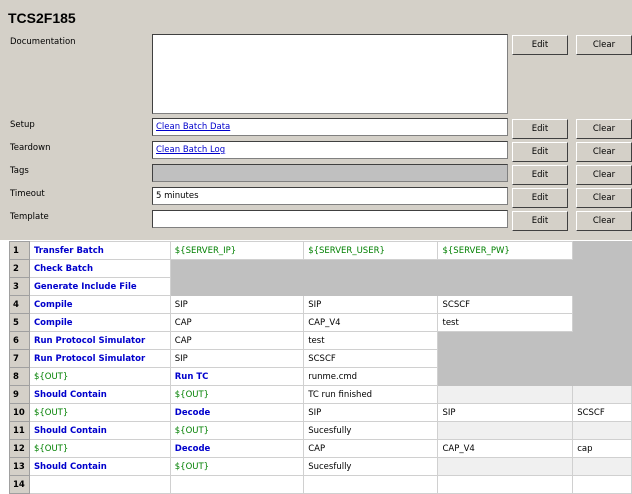 The width and height of the screenshot is (632, 494). What do you see at coordinates (190, 150) in the screenshot?
I see `teardown-link: Clean Batch Log` at bounding box center [190, 150].